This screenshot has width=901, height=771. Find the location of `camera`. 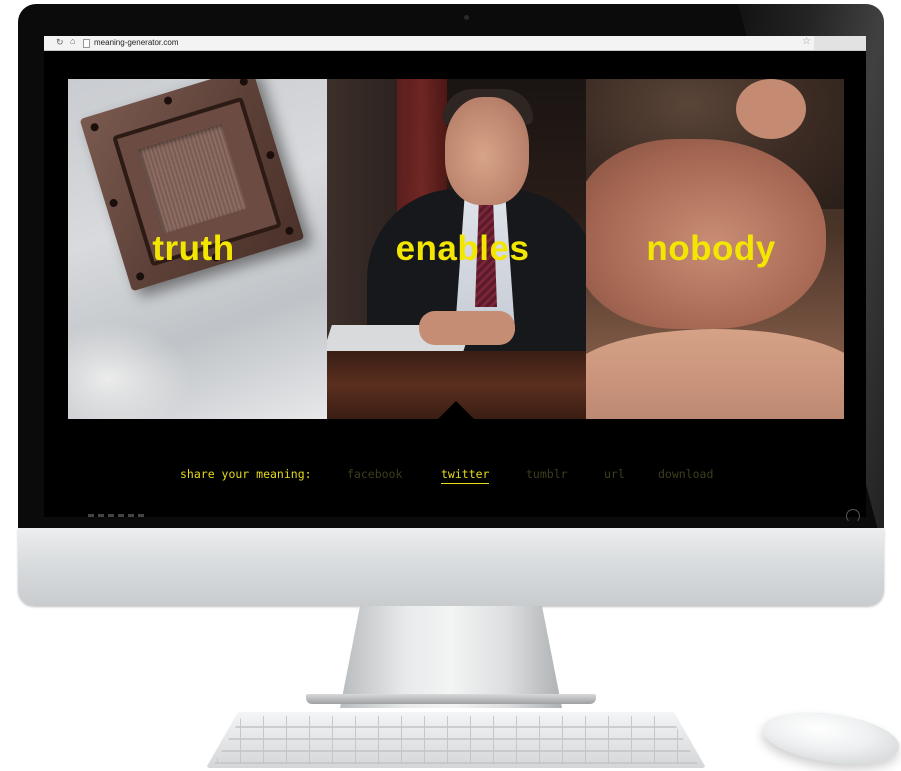

camera is located at coordinates (466, 17).